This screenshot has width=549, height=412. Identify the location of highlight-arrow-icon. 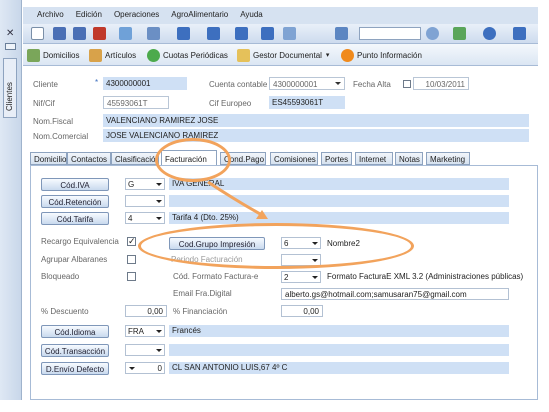
(237, 199).